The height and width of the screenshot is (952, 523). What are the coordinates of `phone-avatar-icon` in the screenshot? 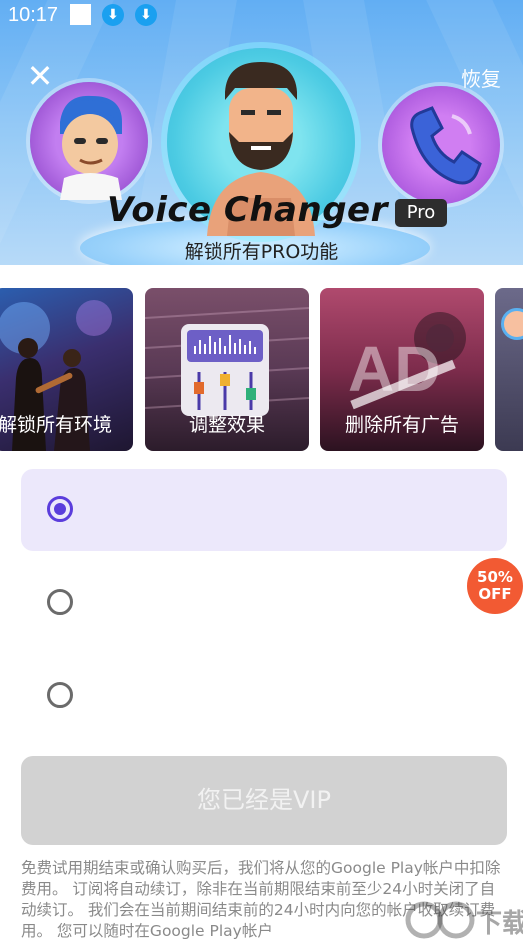 It's located at (441, 145).